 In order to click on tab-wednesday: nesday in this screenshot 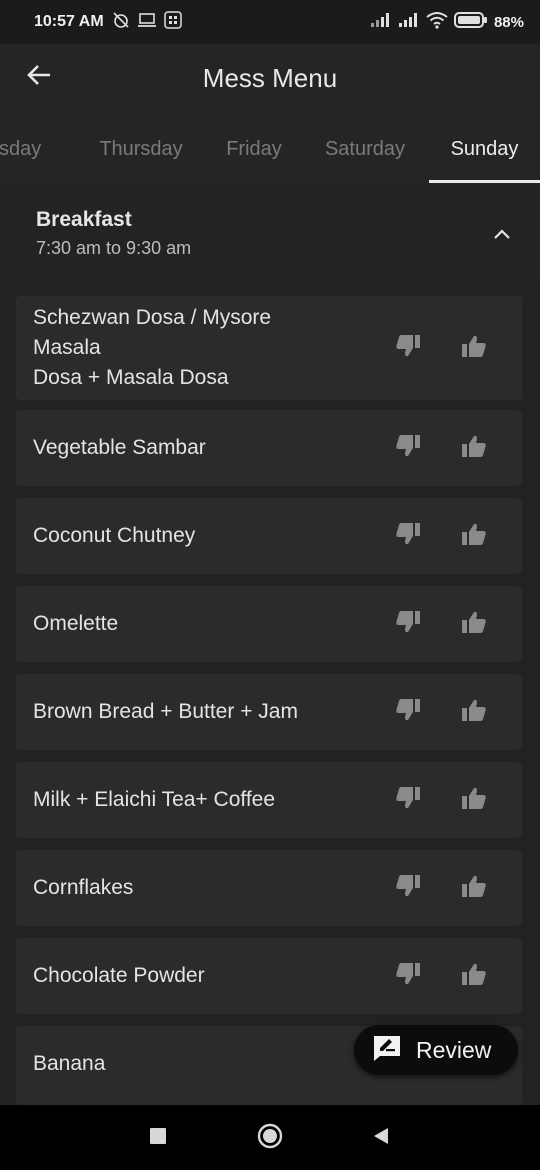, I will do `click(32, 149)`.